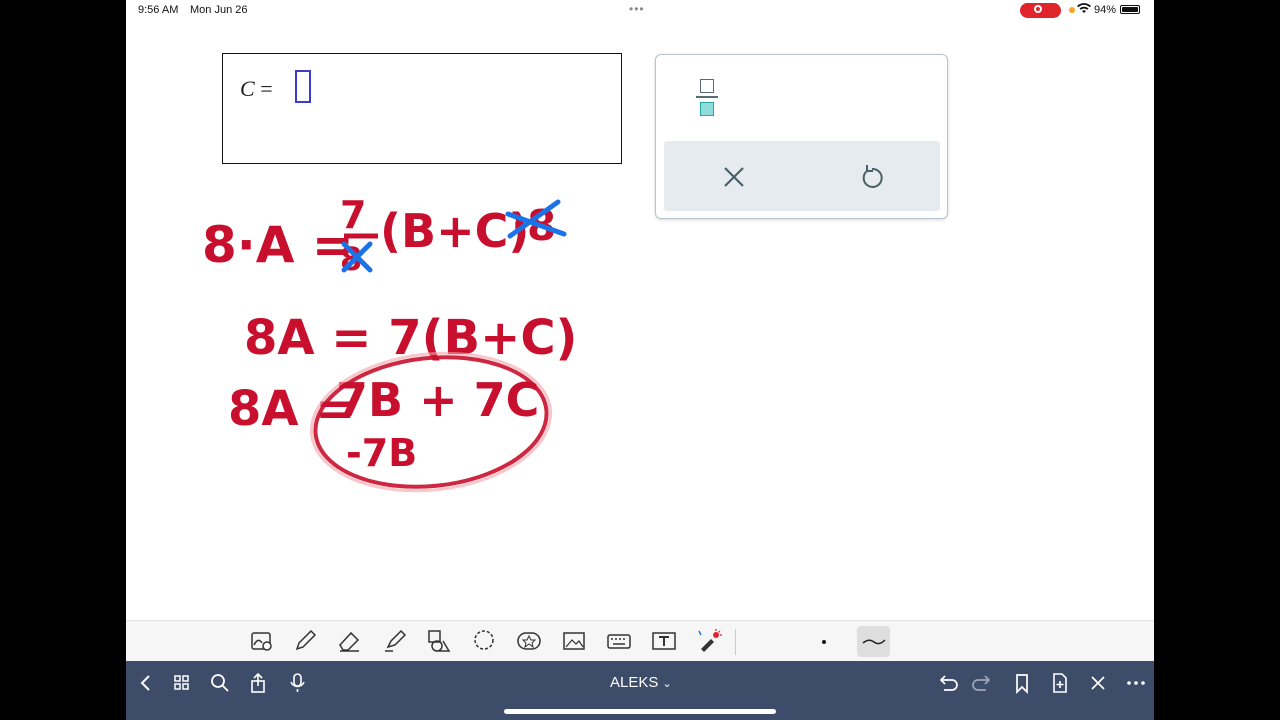 The image size is (1280, 720). I want to click on highlighter-tool-icon, so click(395, 641).